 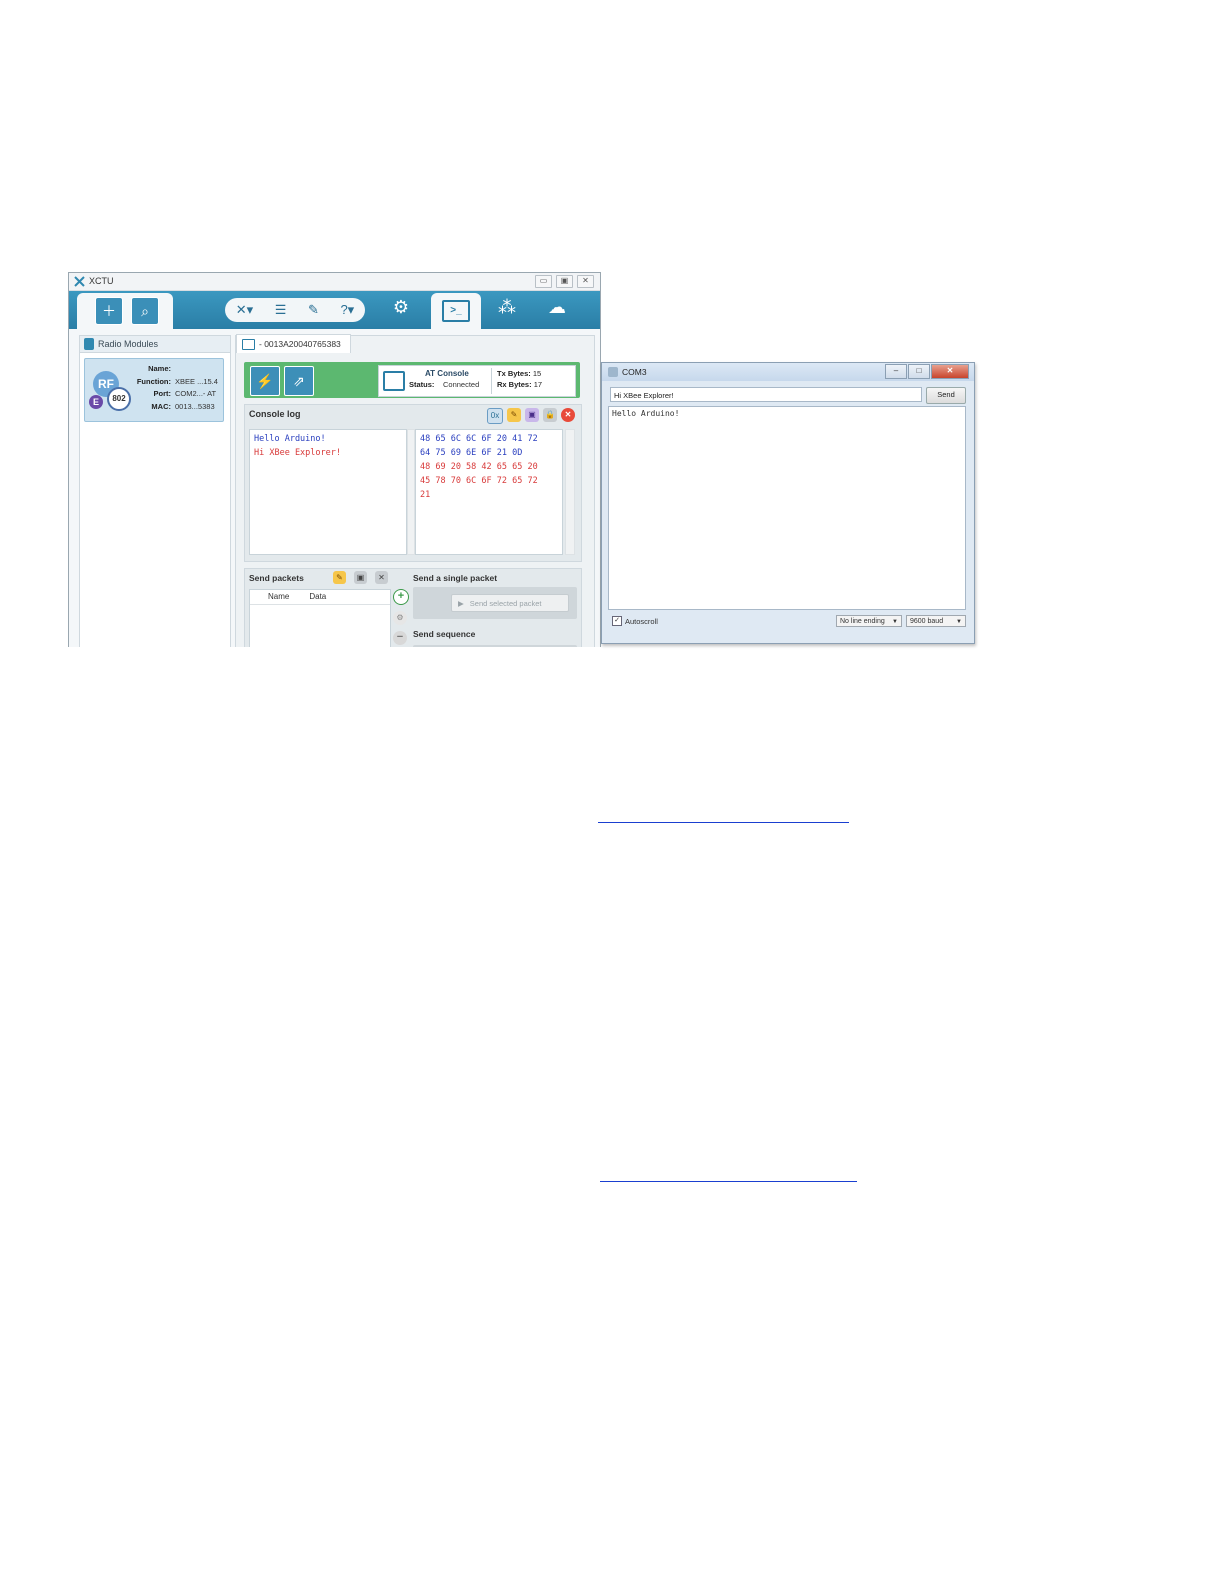 I want to click on packet-list-header: Name Data, so click(x=320, y=597).